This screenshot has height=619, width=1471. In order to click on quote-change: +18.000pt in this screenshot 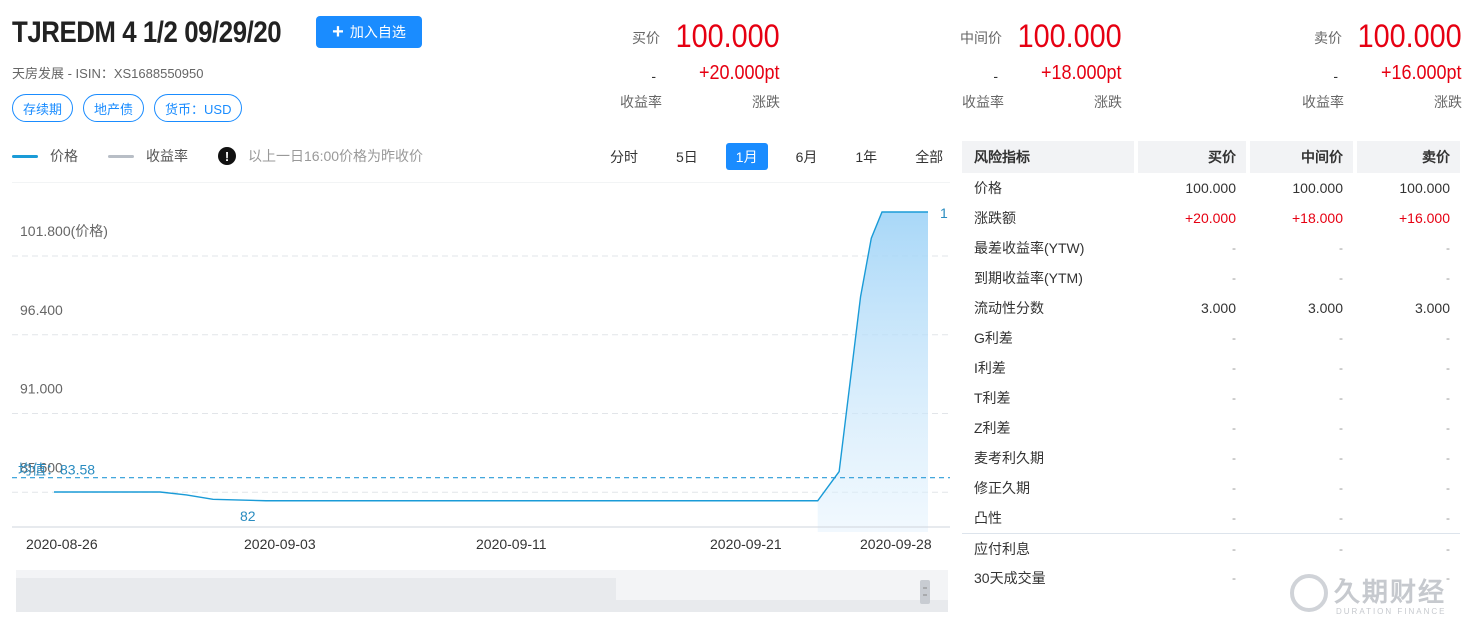, I will do `click(1081, 73)`.